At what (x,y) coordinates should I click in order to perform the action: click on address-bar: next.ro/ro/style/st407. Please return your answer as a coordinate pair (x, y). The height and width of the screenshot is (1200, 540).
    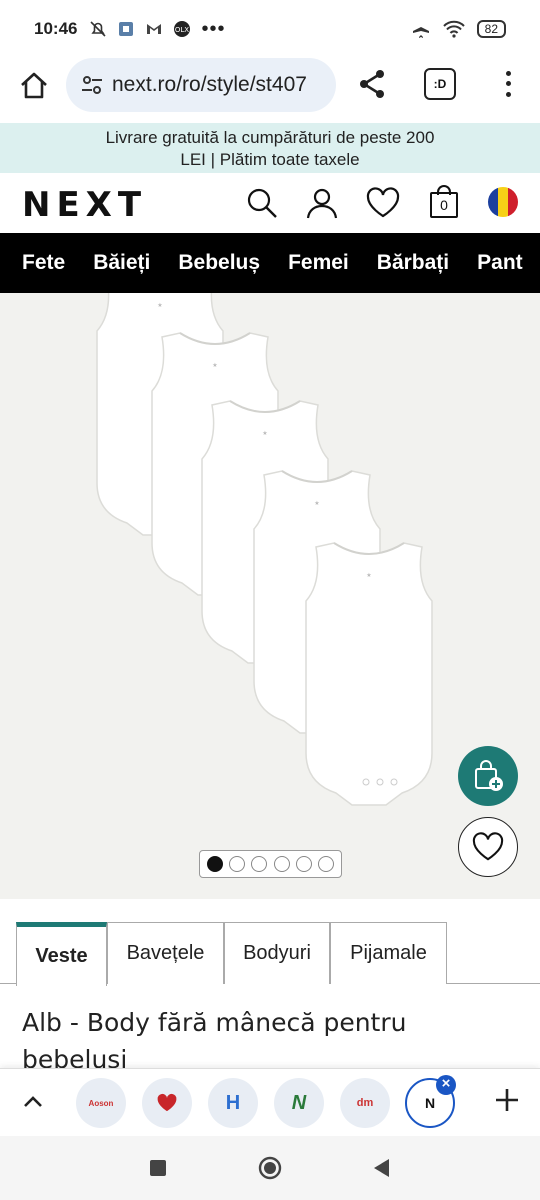
    Looking at the image, I should click on (201, 85).